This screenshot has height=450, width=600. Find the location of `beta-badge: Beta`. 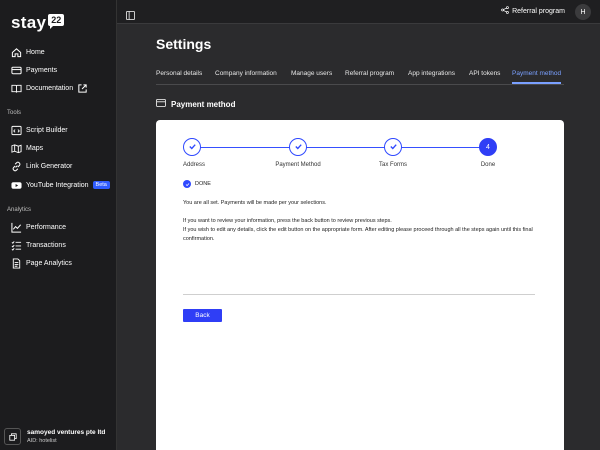

beta-badge: Beta is located at coordinates (101, 185).